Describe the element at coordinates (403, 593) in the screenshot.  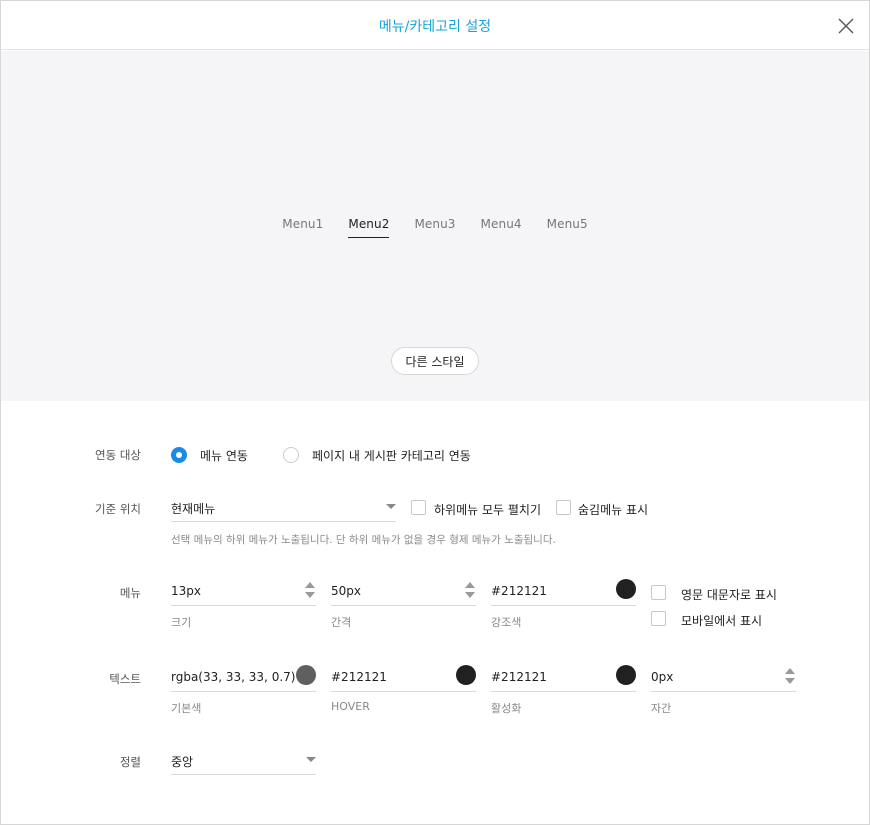
I see `menu-gap-field: 50px` at that location.